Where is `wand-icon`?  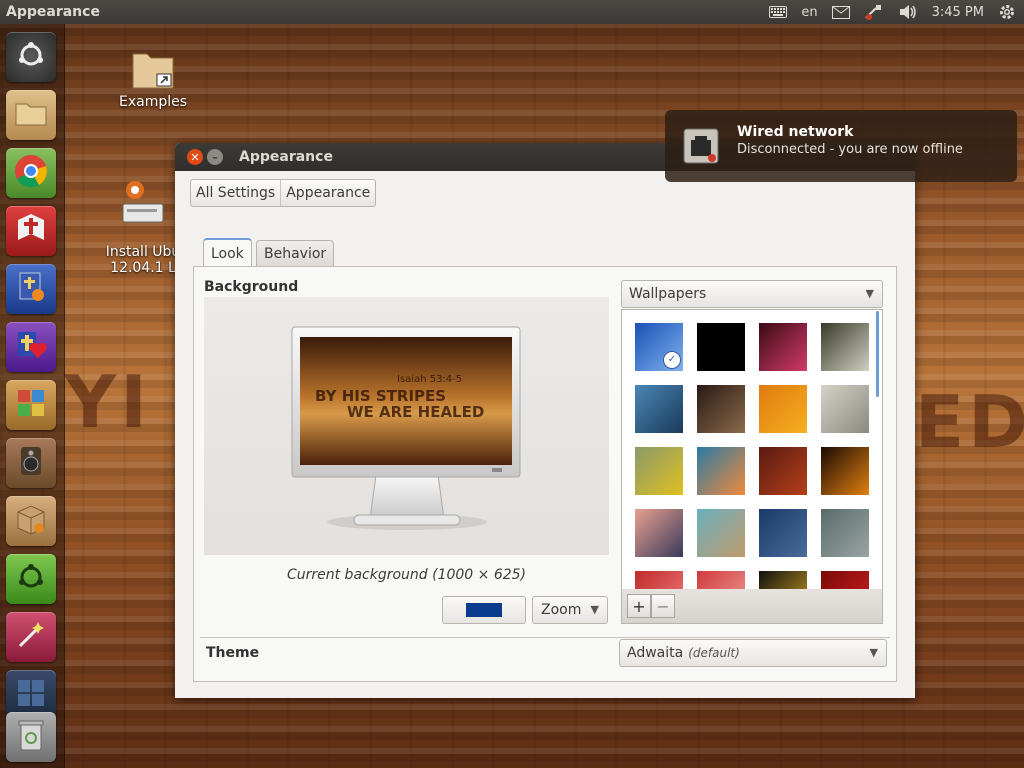
wand-icon is located at coordinates (31, 637).